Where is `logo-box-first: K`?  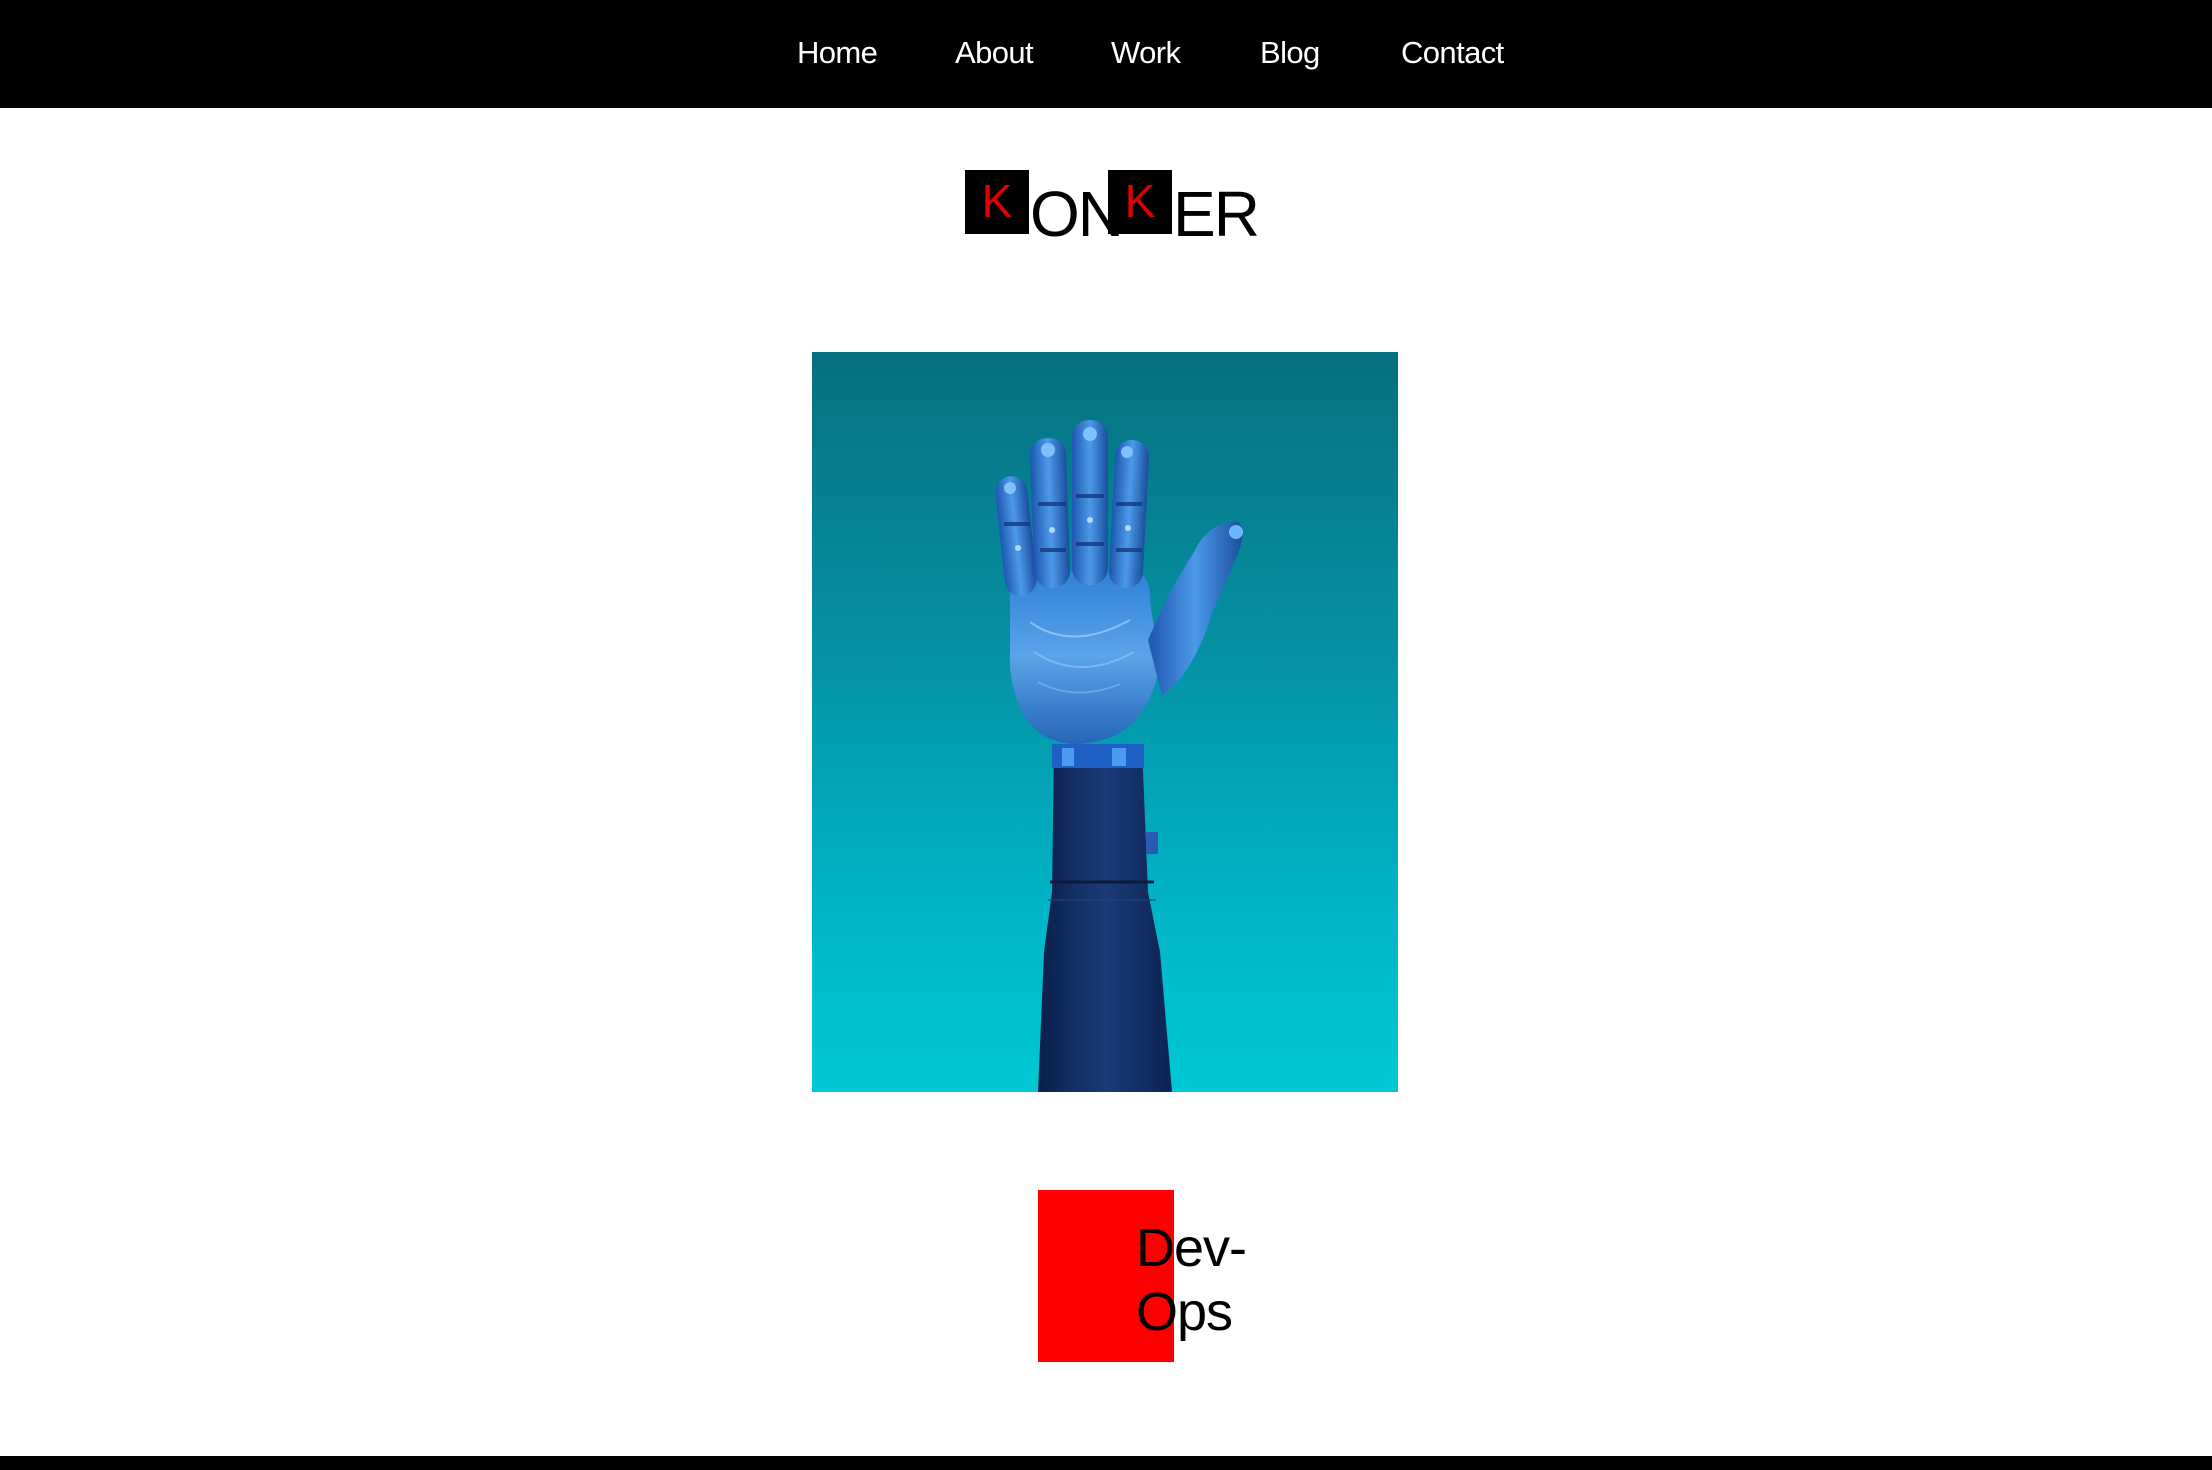 logo-box-first: K is located at coordinates (997, 202).